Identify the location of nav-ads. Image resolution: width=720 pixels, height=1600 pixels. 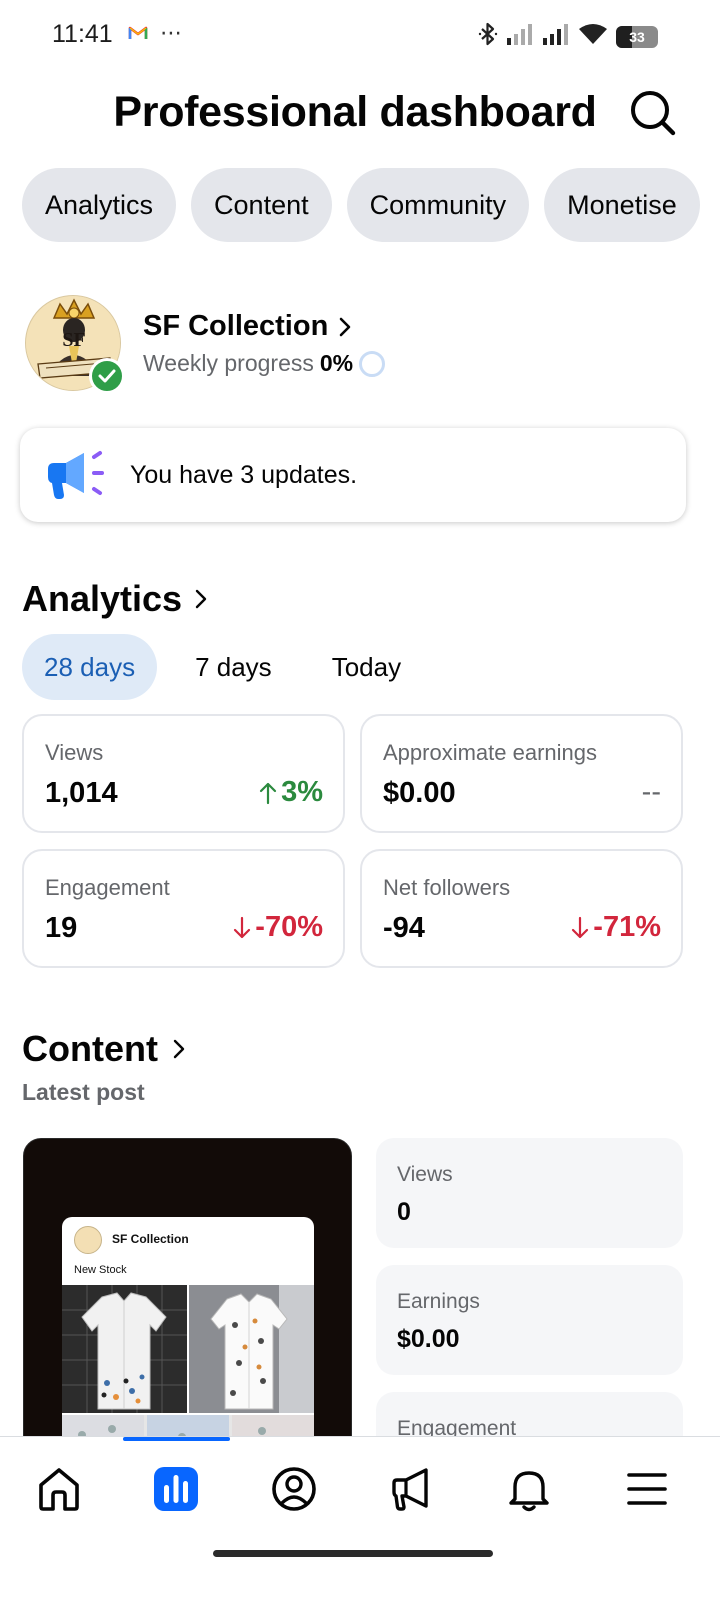
(412, 1489).